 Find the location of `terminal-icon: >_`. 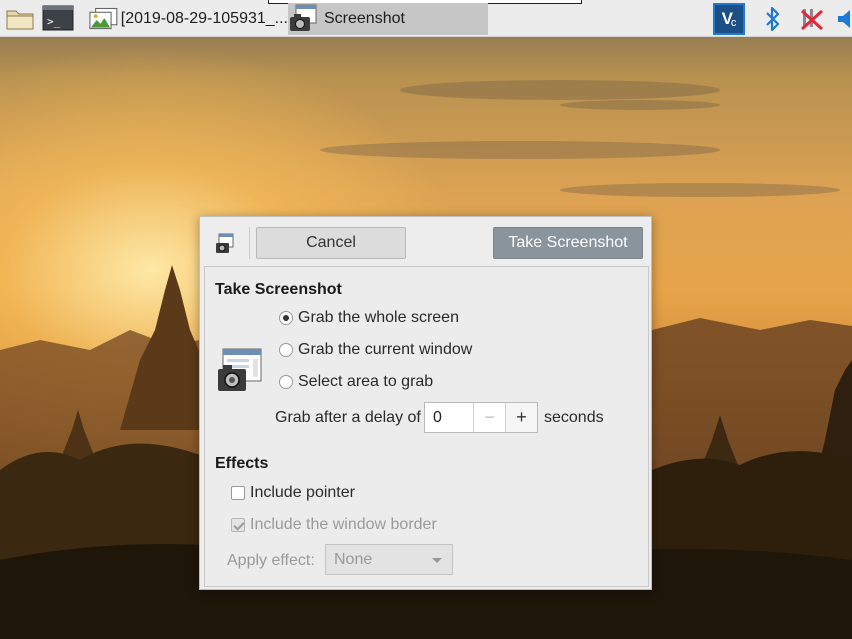

terminal-icon: >_ is located at coordinates (58, 18).